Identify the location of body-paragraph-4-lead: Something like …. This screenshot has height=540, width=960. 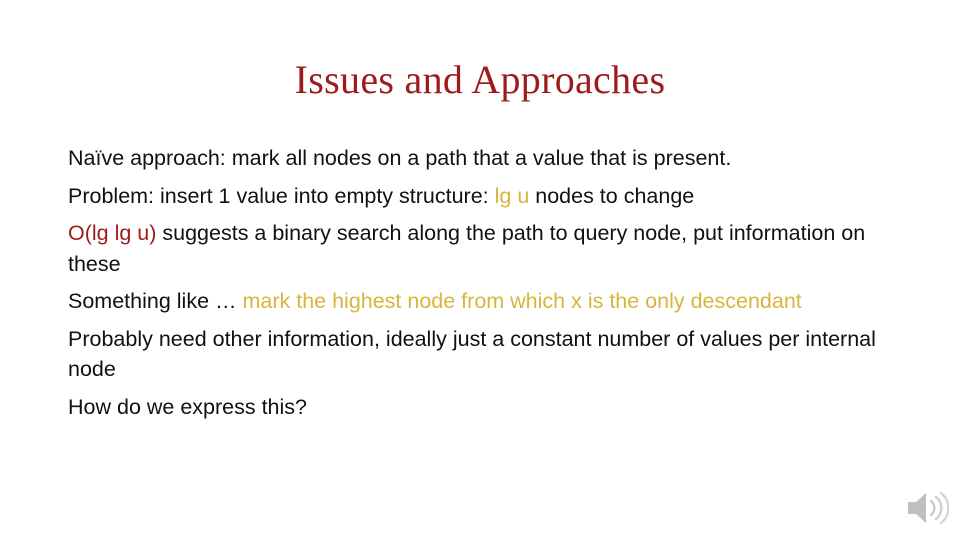
(155, 301).